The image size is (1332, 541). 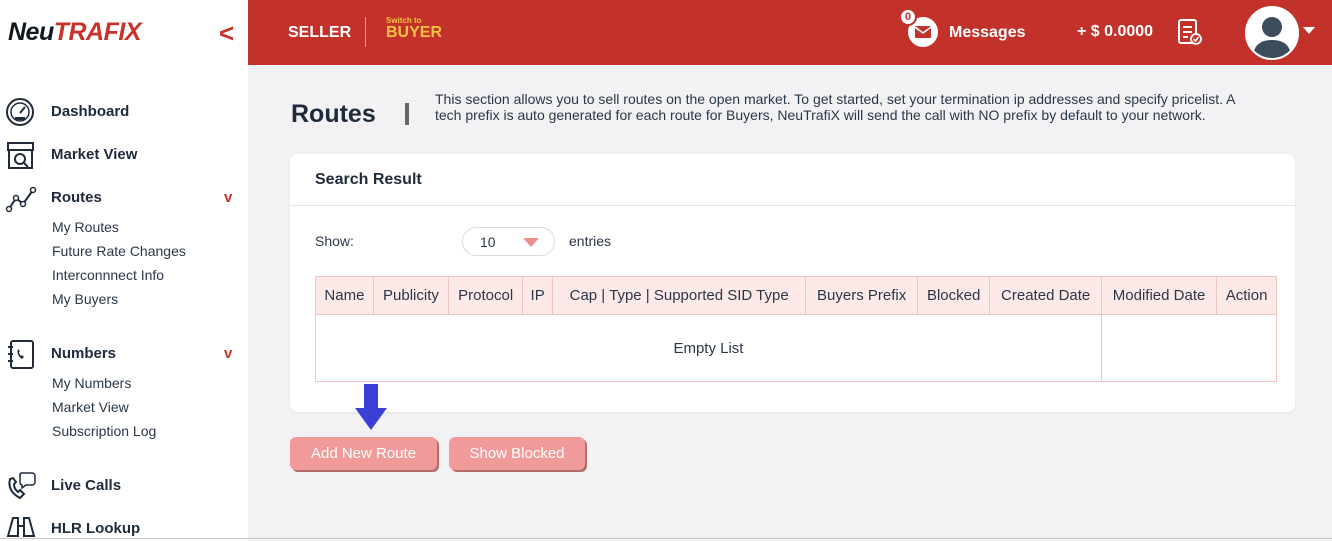 I want to click on sidebar-item-routes: Routes v, so click(x=124, y=198).